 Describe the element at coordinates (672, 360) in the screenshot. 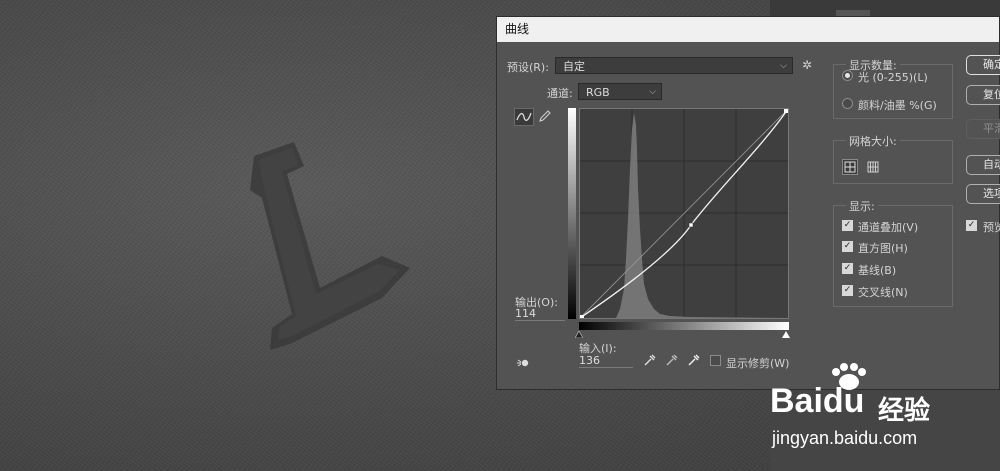

I see `eyedropper-gray-icon` at that location.